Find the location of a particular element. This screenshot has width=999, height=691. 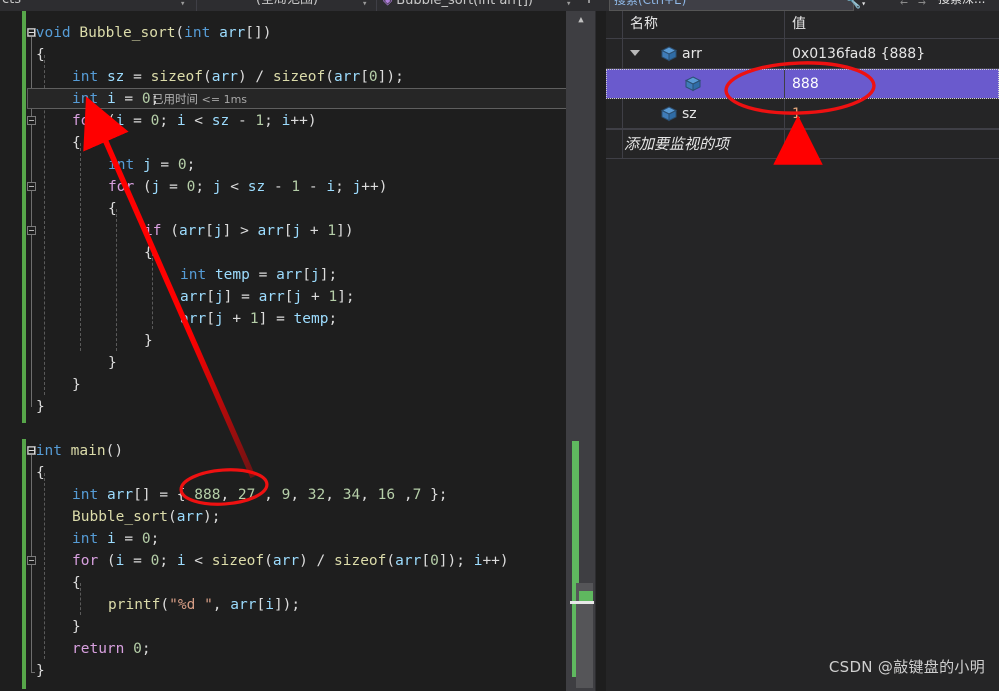

member-dropdown-label: Bubble_sort(int arr[]) is located at coordinates (464, 4).